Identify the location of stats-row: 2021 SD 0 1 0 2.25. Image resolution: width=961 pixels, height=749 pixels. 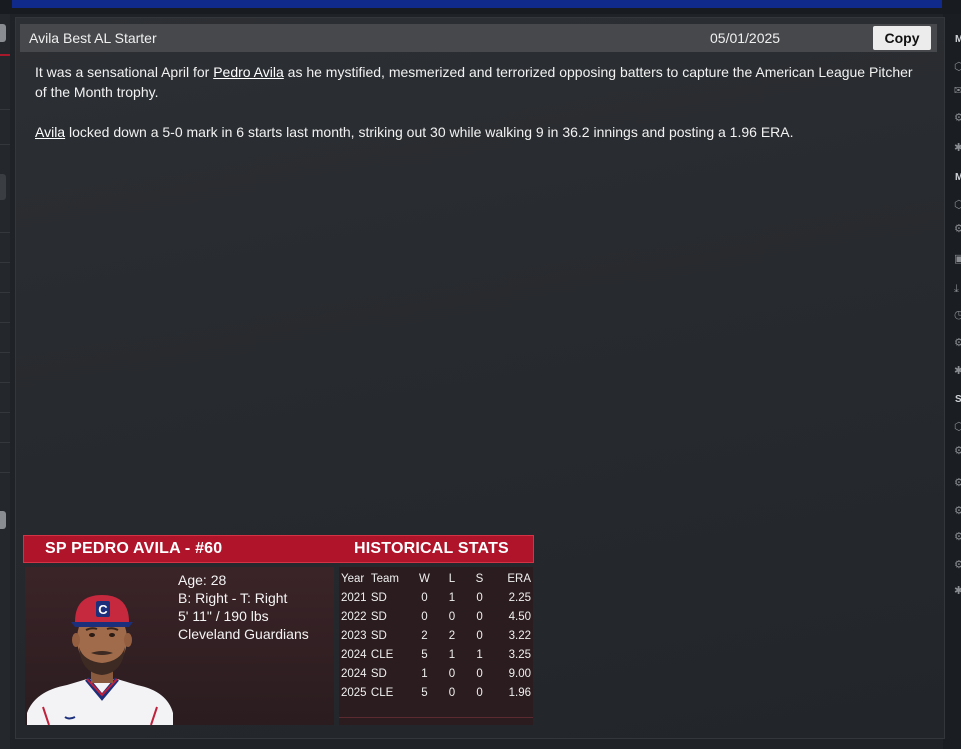
(436, 597).